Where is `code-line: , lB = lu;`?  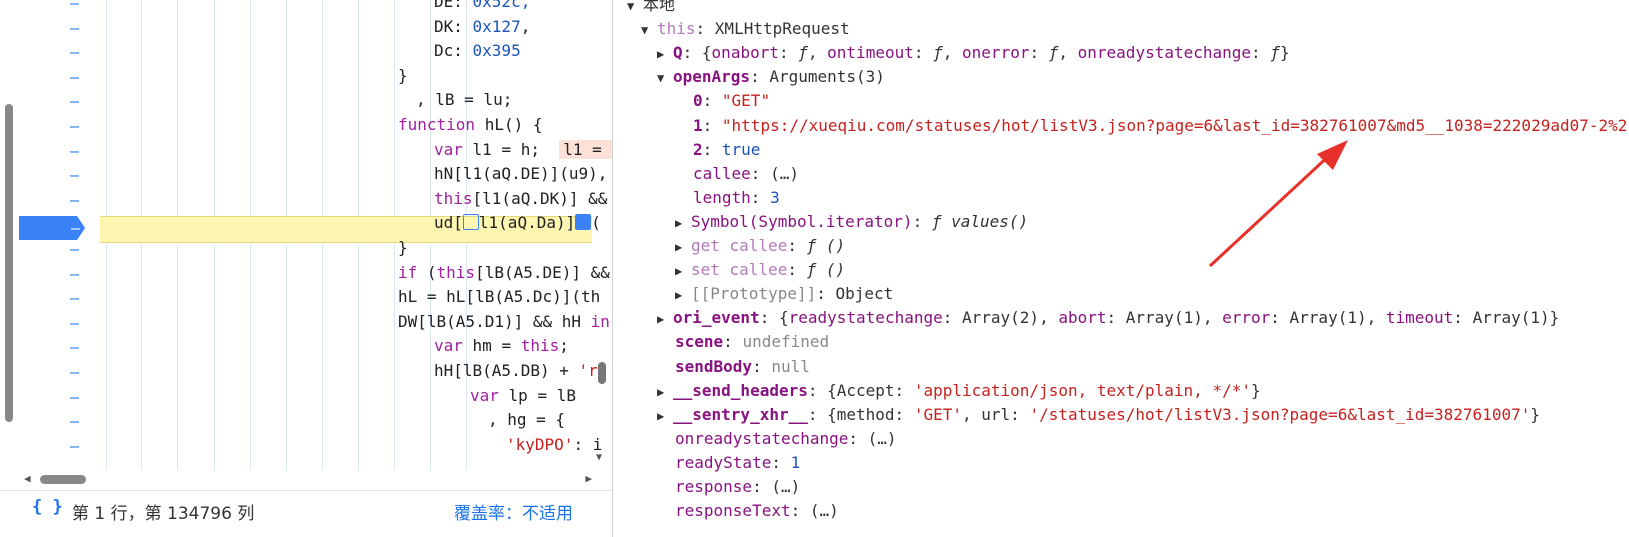
code-line: , lB = lu; is located at coordinates (464, 100).